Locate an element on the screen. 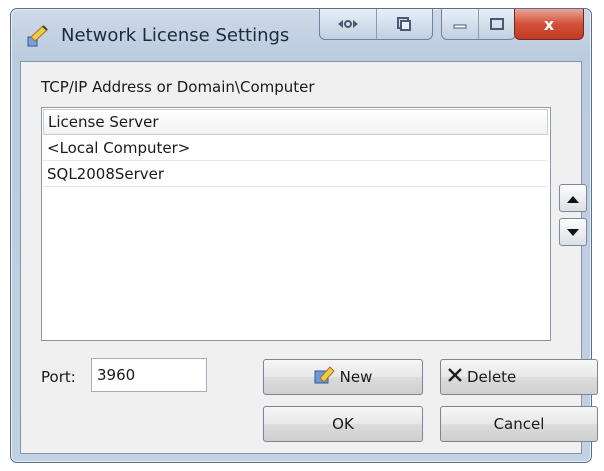 Image resolution: width=604 pixels, height=471 pixels. new-button: New is located at coordinates (343, 377).